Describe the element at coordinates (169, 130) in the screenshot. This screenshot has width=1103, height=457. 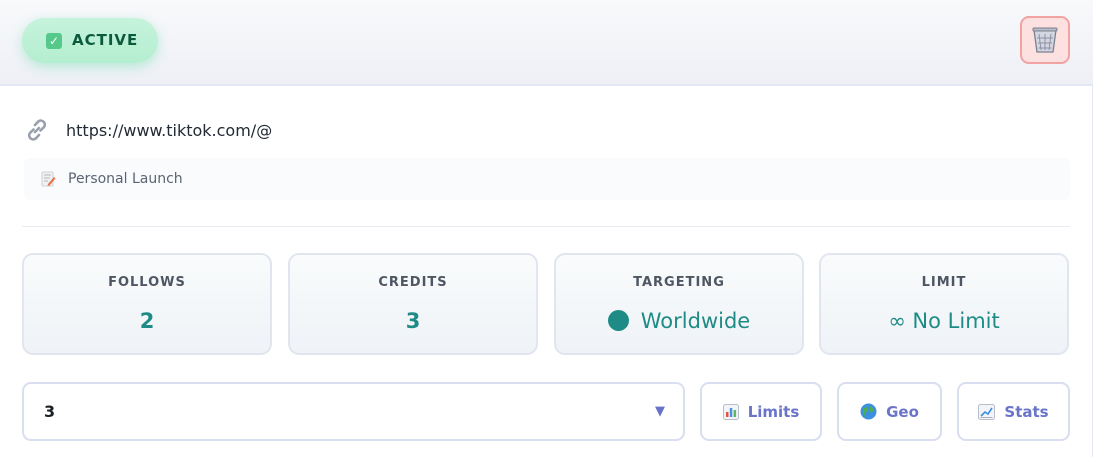
I see `profile-url: https://www.tiktok.com/@` at that location.